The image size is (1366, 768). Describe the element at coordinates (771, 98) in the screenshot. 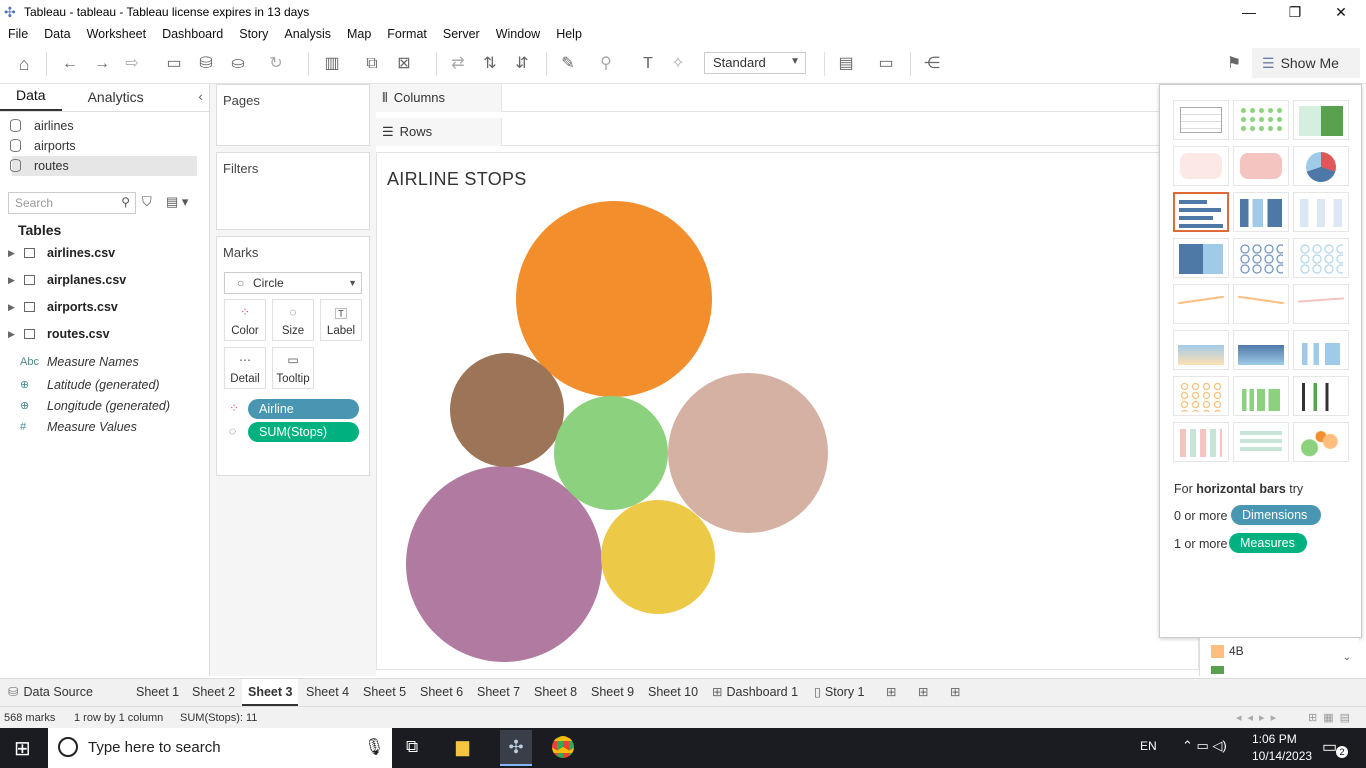

I see `columns-shelf: ⦀ Columns` at that location.